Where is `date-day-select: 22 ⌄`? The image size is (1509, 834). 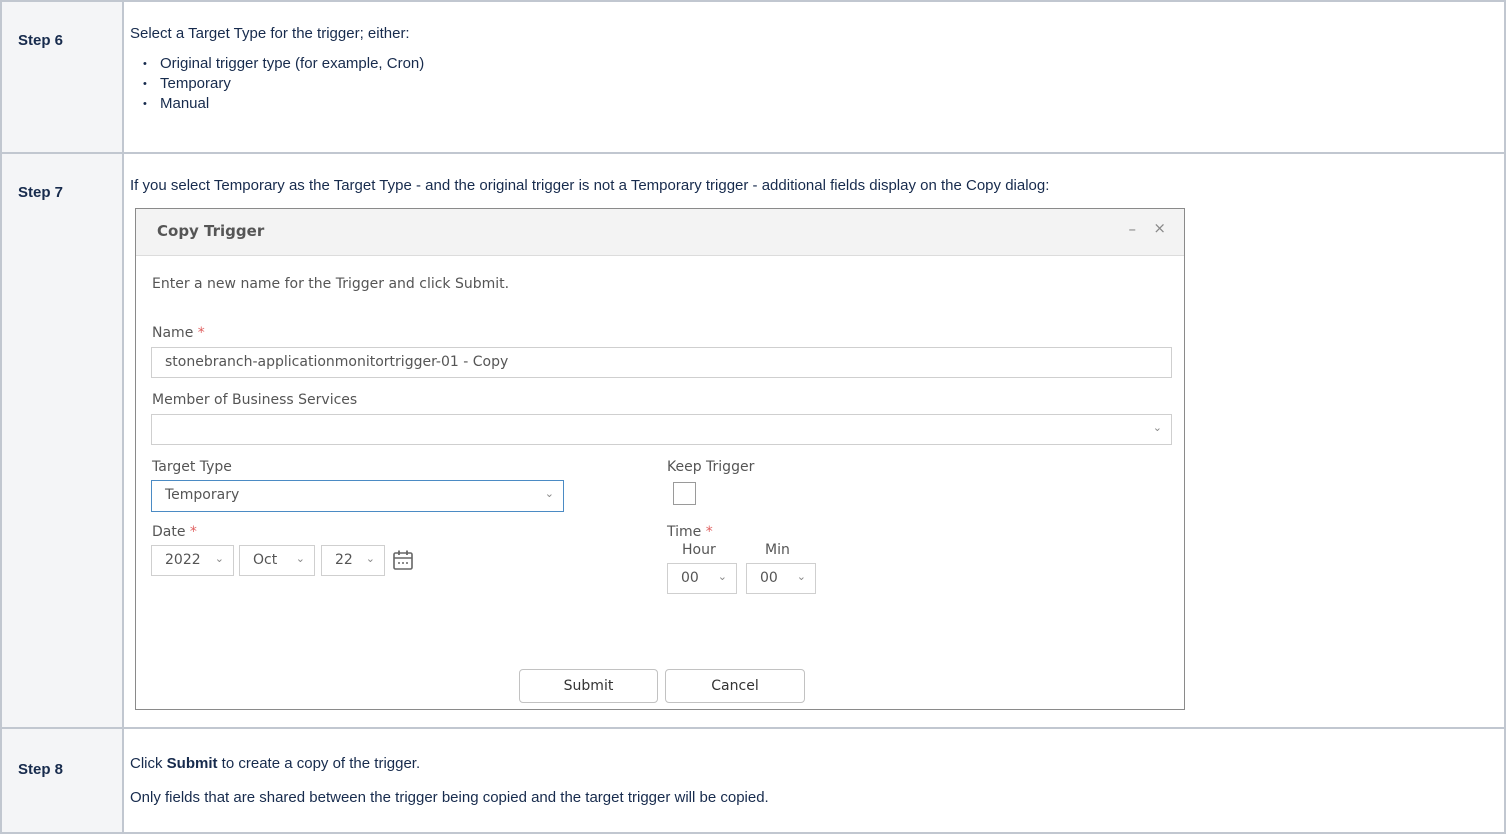 date-day-select: 22 ⌄ is located at coordinates (353, 560).